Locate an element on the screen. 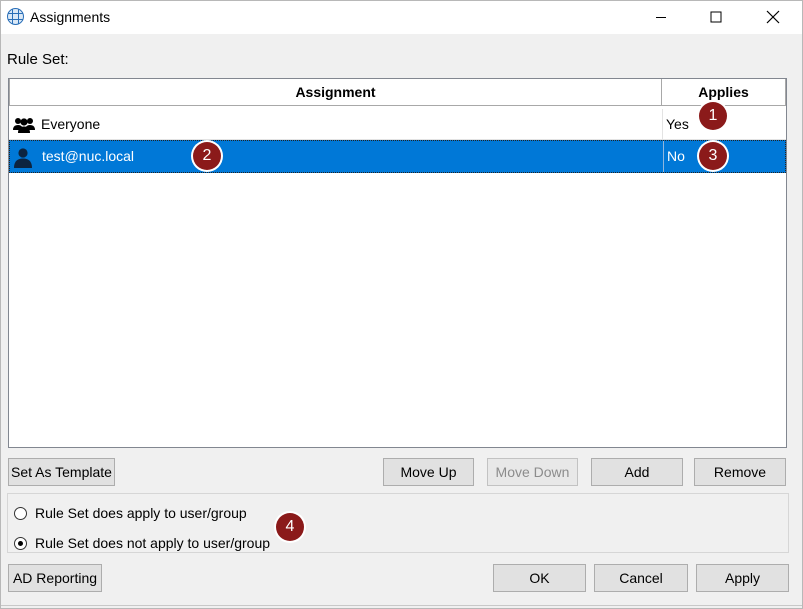 The image size is (803, 609). maximize-button is located at coordinates (716, 17).